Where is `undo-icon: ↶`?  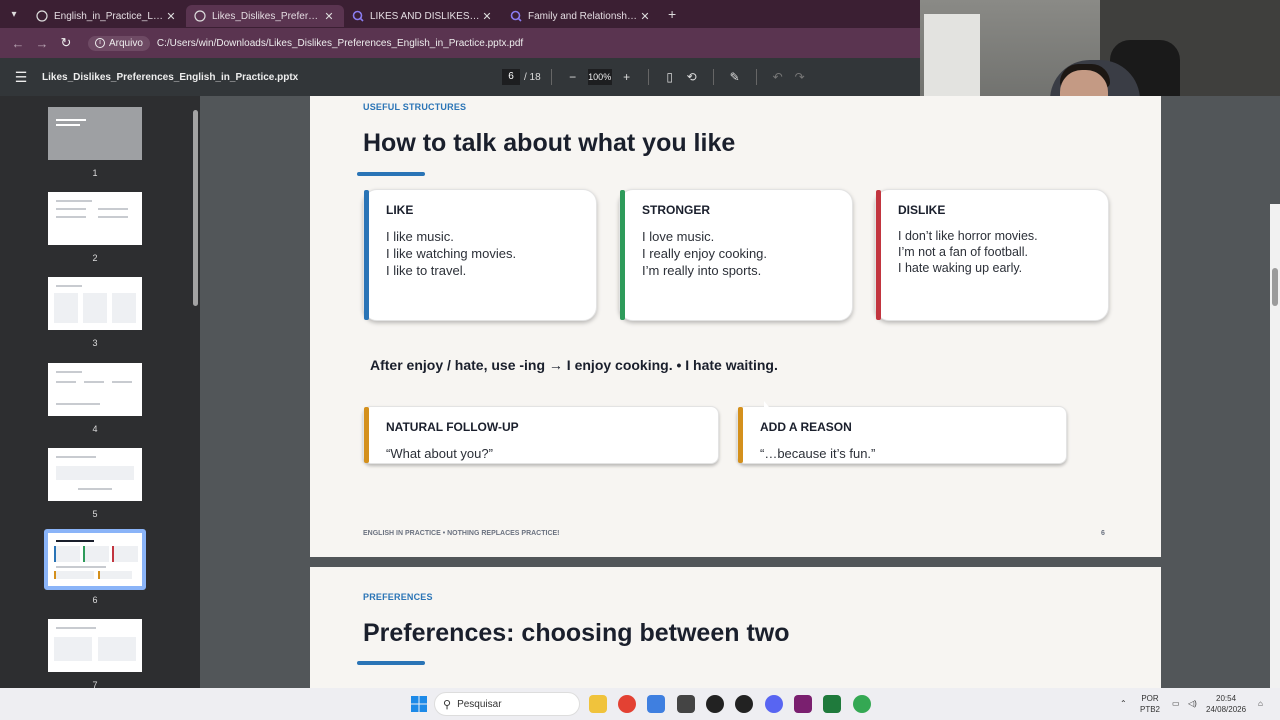 undo-icon: ↶ is located at coordinates (778, 77).